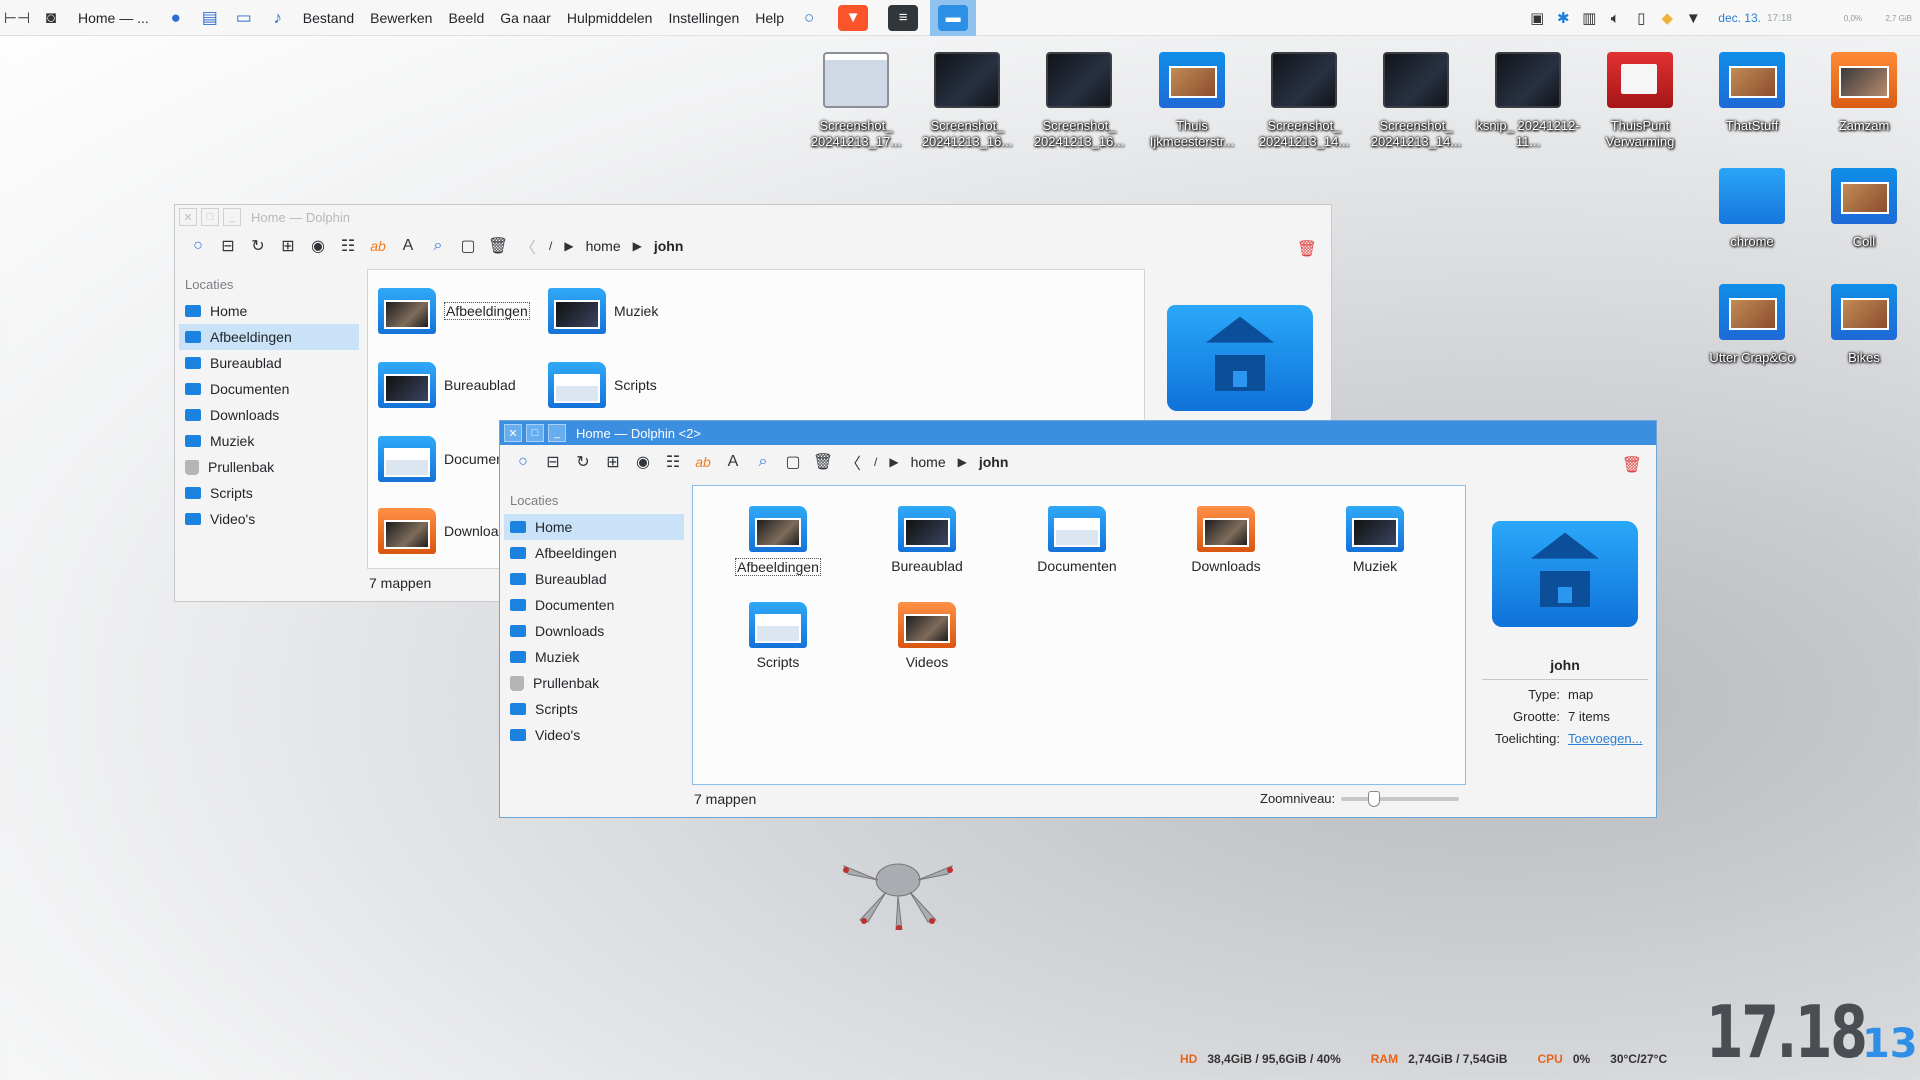 The image size is (1920, 1080). I want to click on search-icon: ⌕, so click(763, 462).